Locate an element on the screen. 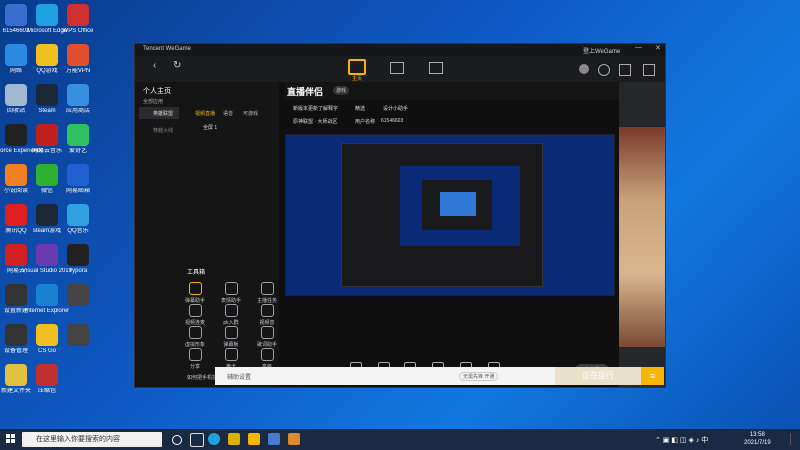  app-taskbar-icon is located at coordinates (274, 439).